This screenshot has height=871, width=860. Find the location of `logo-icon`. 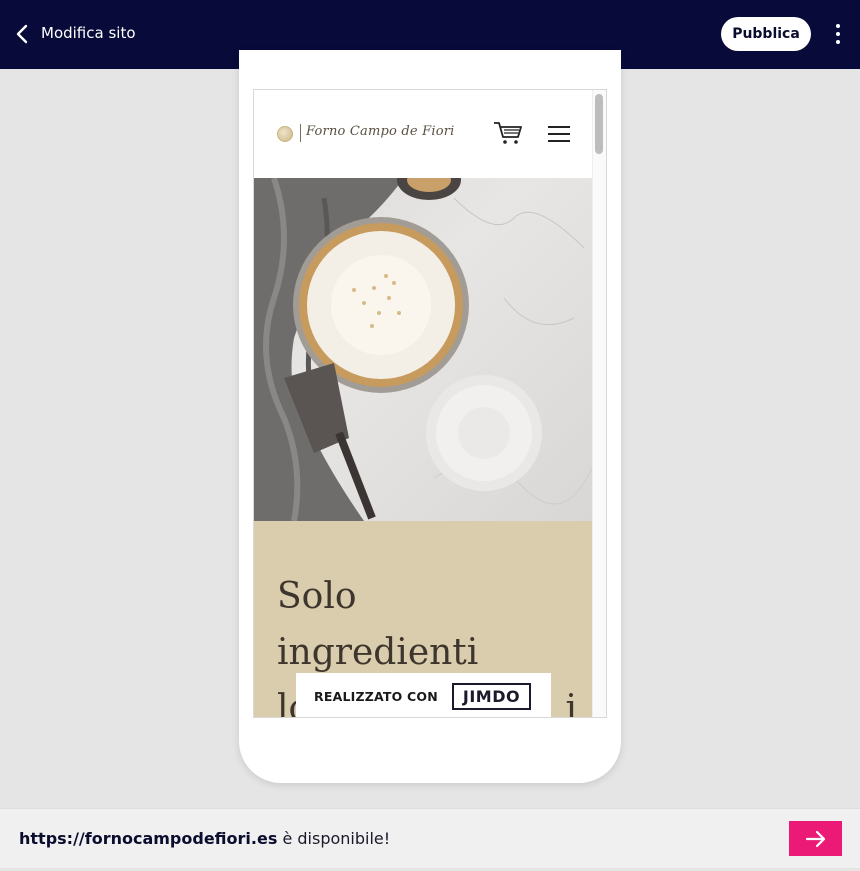

logo-icon is located at coordinates (285, 134).